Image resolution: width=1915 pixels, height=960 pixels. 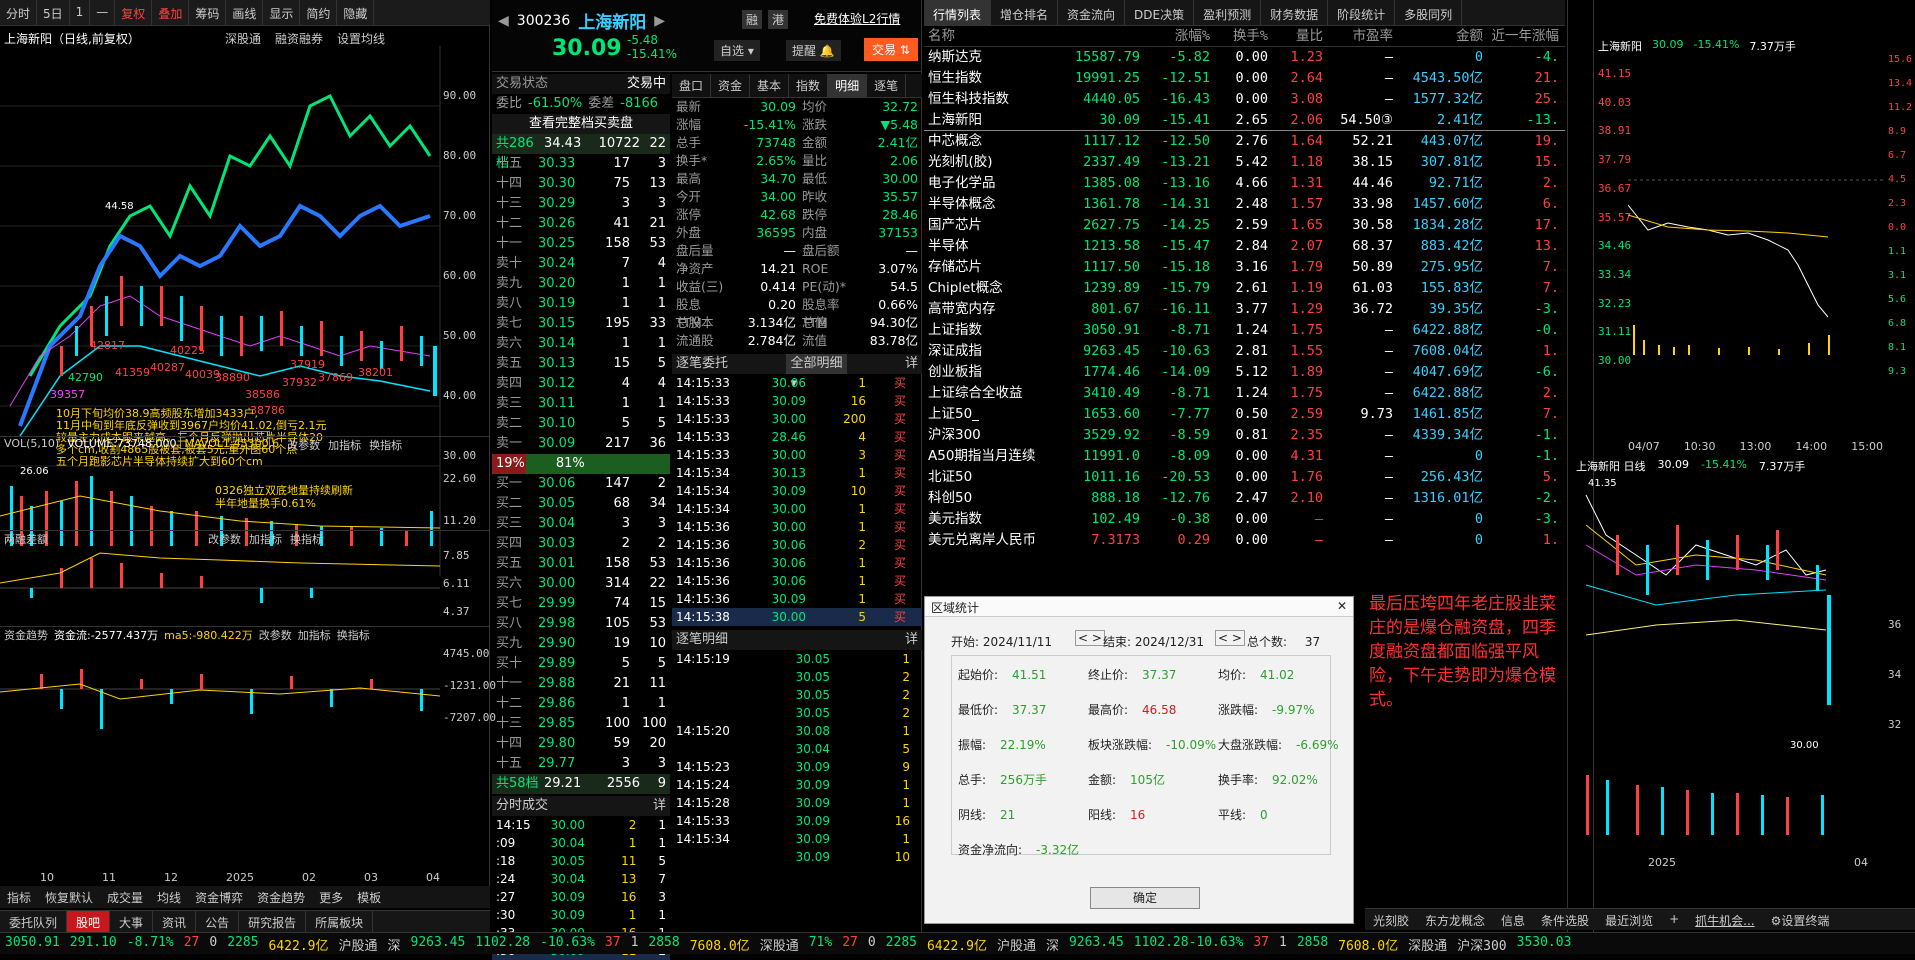 What do you see at coordinates (1295, 12) in the screenshot?
I see `tab-finance: 财务数据` at bounding box center [1295, 12].